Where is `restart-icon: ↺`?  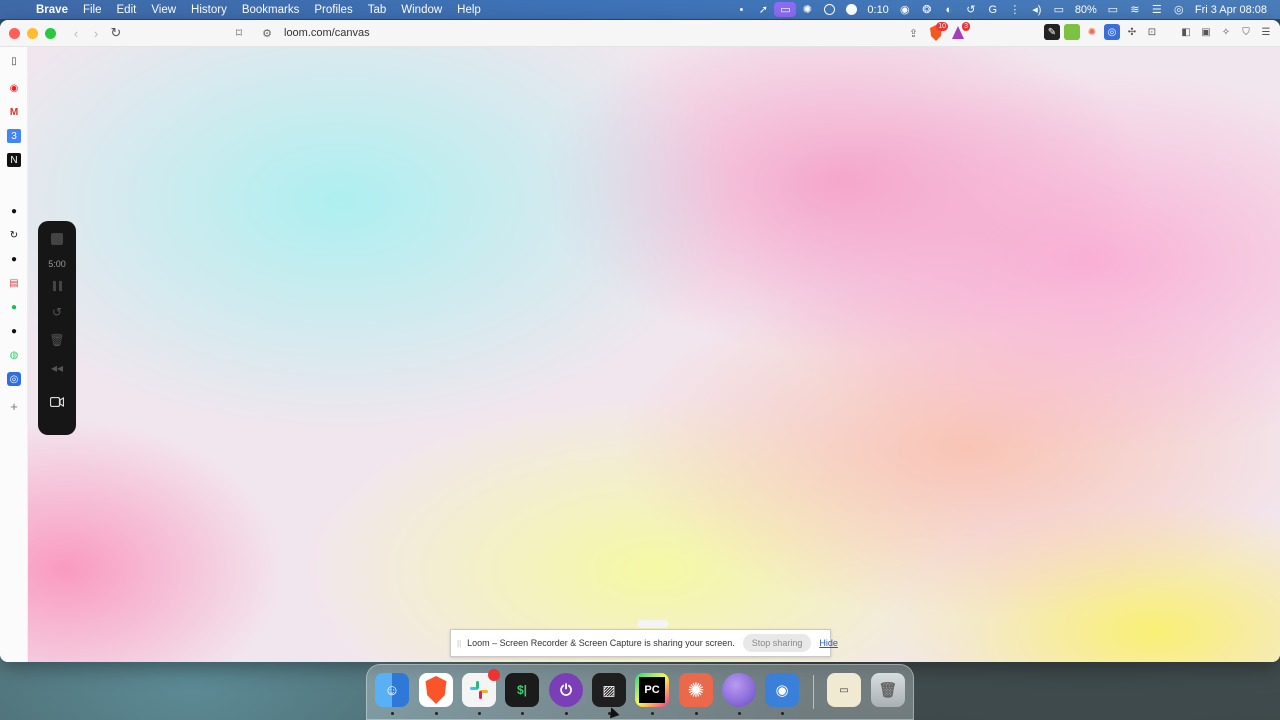 restart-icon: ↺ is located at coordinates (57, 312).